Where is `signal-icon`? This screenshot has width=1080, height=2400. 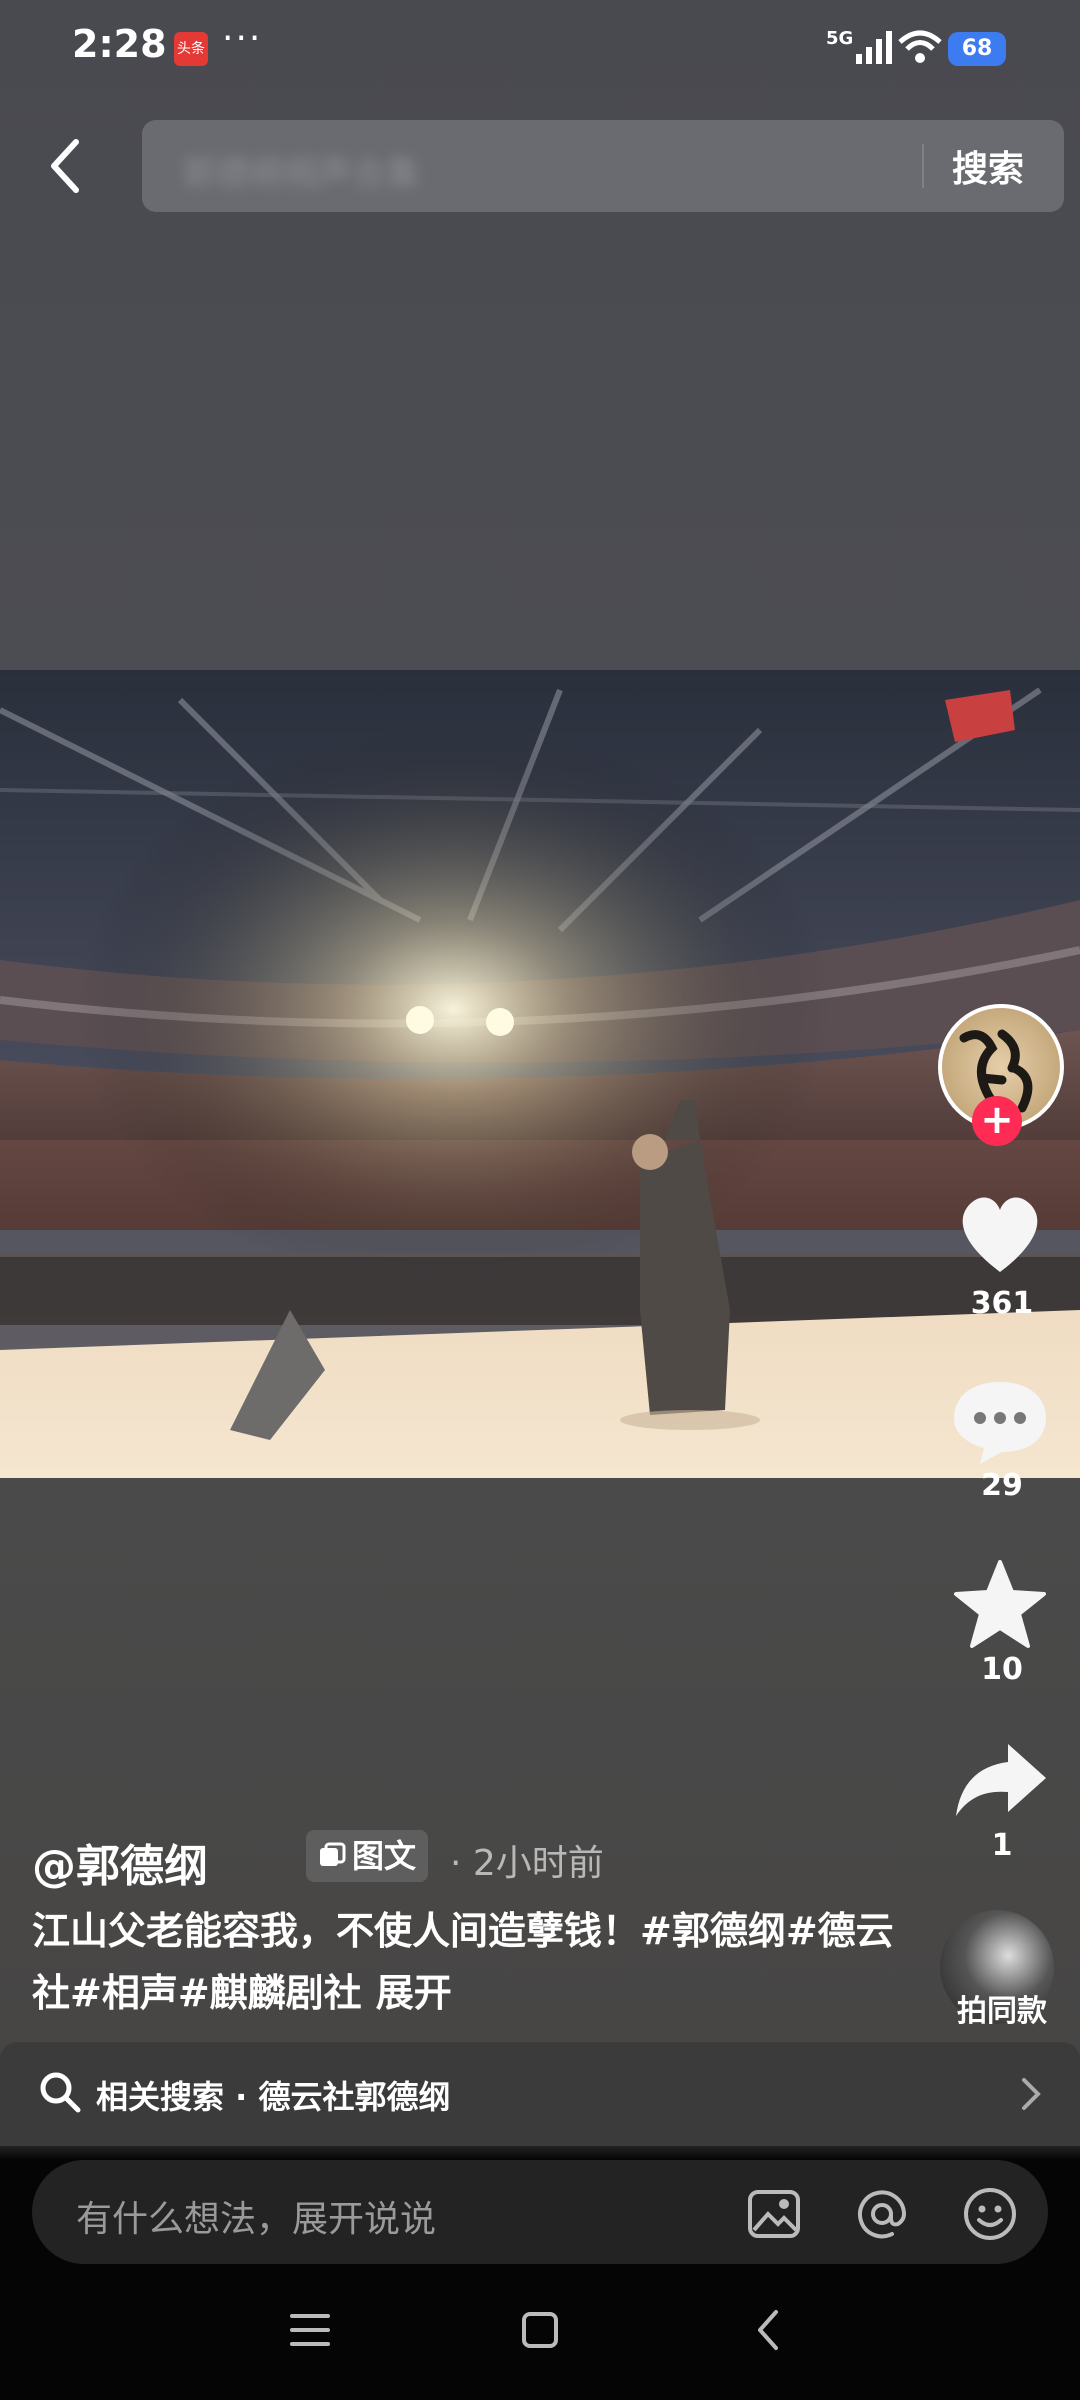
signal-icon is located at coordinates (874, 47).